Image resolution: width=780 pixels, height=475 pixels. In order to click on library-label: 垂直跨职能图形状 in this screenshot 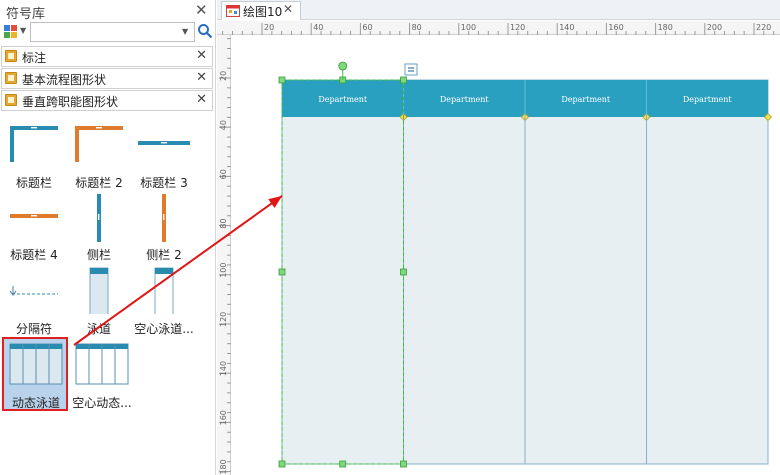, I will do `click(70, 102)`.